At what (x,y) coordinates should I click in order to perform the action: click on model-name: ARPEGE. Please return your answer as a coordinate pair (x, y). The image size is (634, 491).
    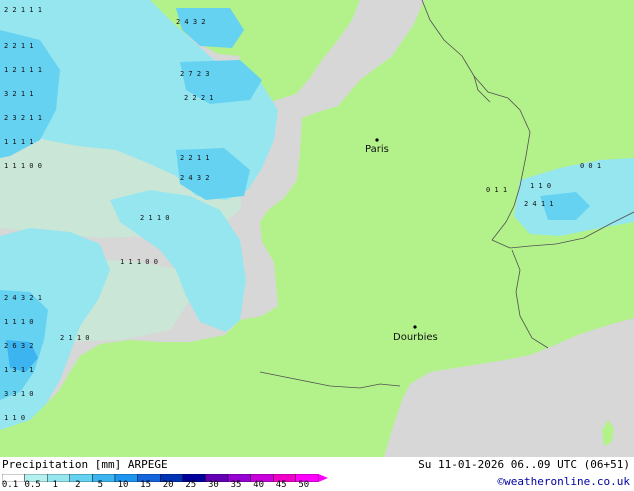
    Looking at the image, I should click on (147, 464).